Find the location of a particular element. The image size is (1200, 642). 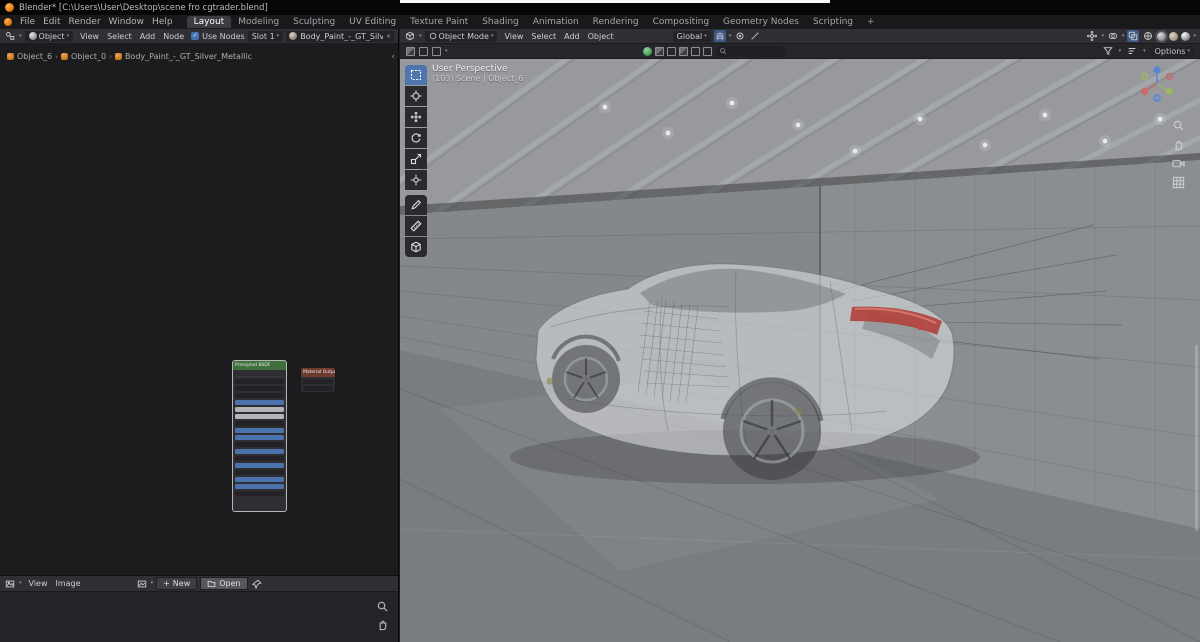

show-overlays-icon is located at coordinates (1113, 36).